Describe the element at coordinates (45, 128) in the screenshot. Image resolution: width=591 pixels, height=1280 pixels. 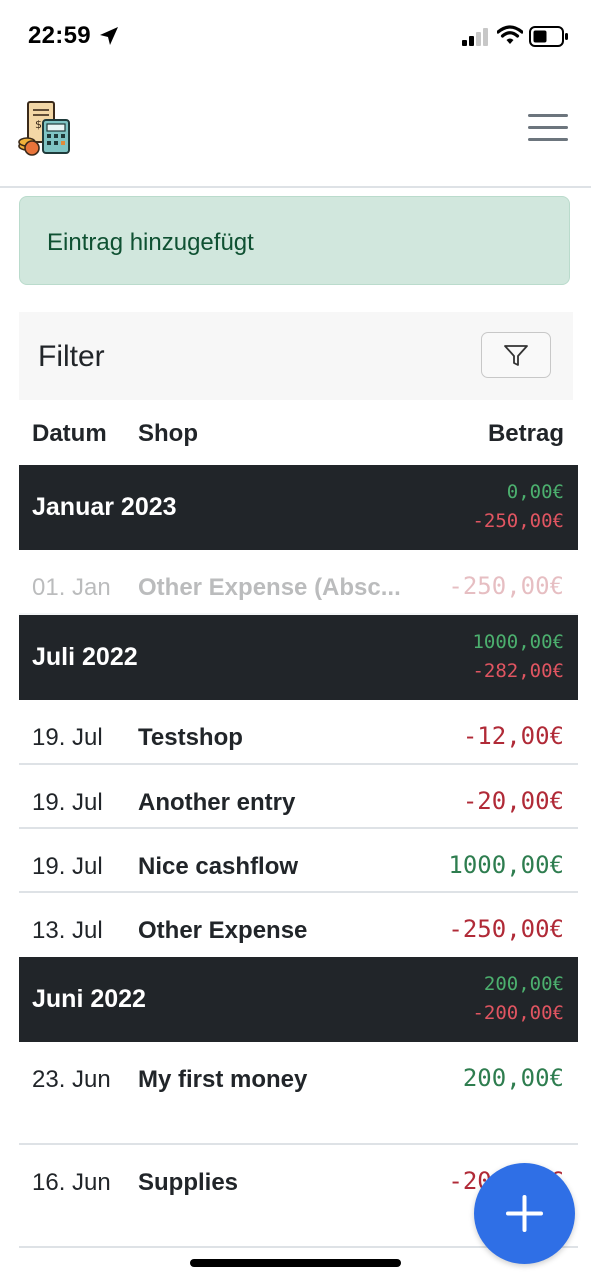
I see `calculator-coins-icon: $` at that location.